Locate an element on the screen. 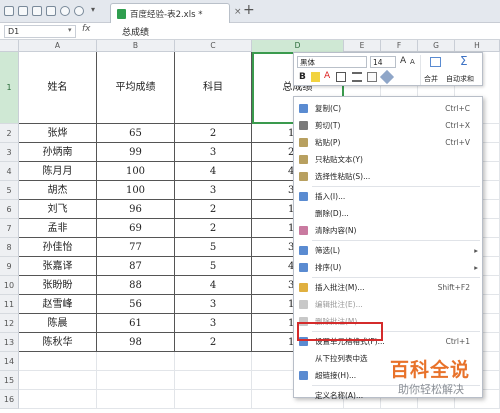  row-header: 16 is located at coordinates (9, 399).